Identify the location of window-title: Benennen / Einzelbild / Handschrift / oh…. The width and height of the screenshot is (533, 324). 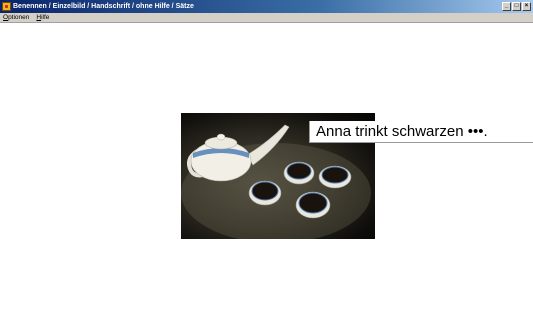
(103, 6).